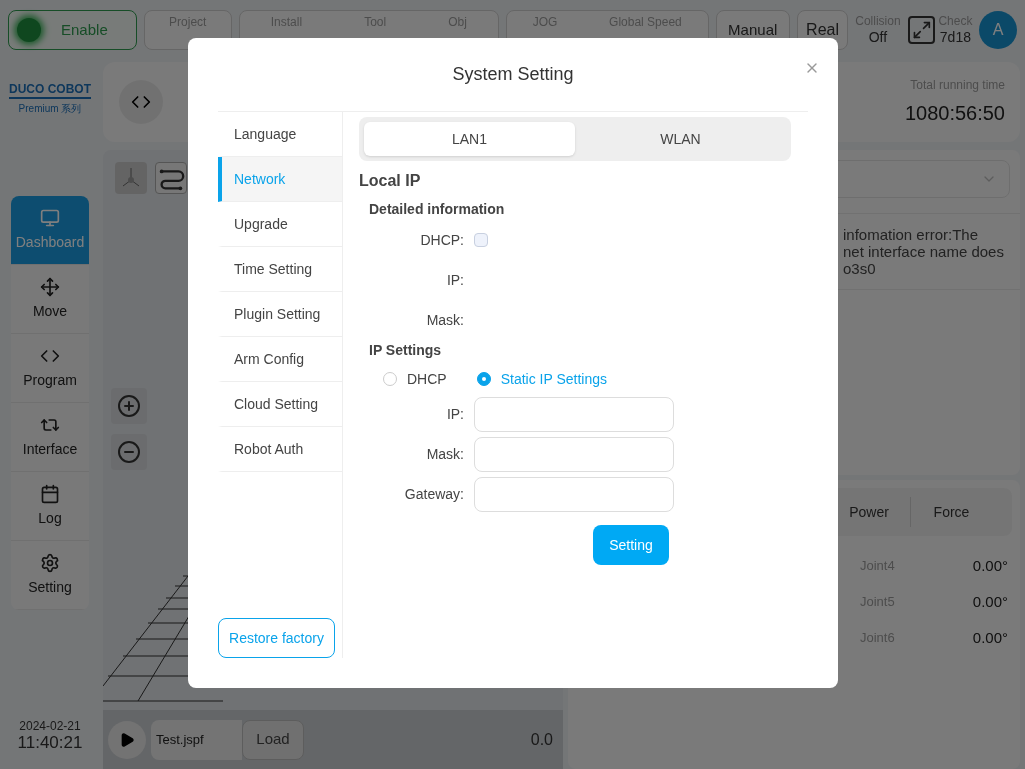  I want to click on user-avatar: A, so click(998, 30).